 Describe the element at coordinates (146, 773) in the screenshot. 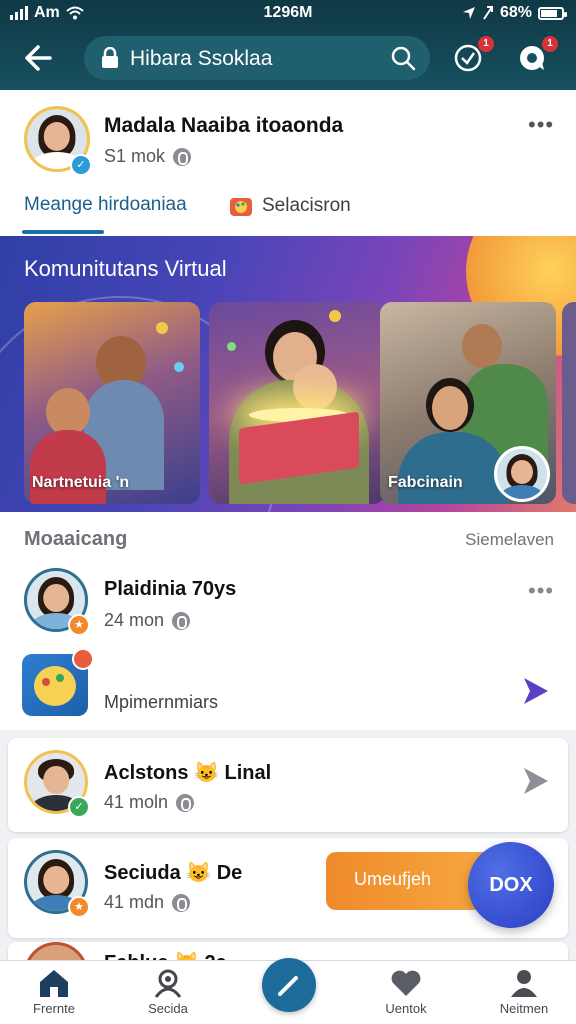

I see `post-2-name: Aclstons` at that location.